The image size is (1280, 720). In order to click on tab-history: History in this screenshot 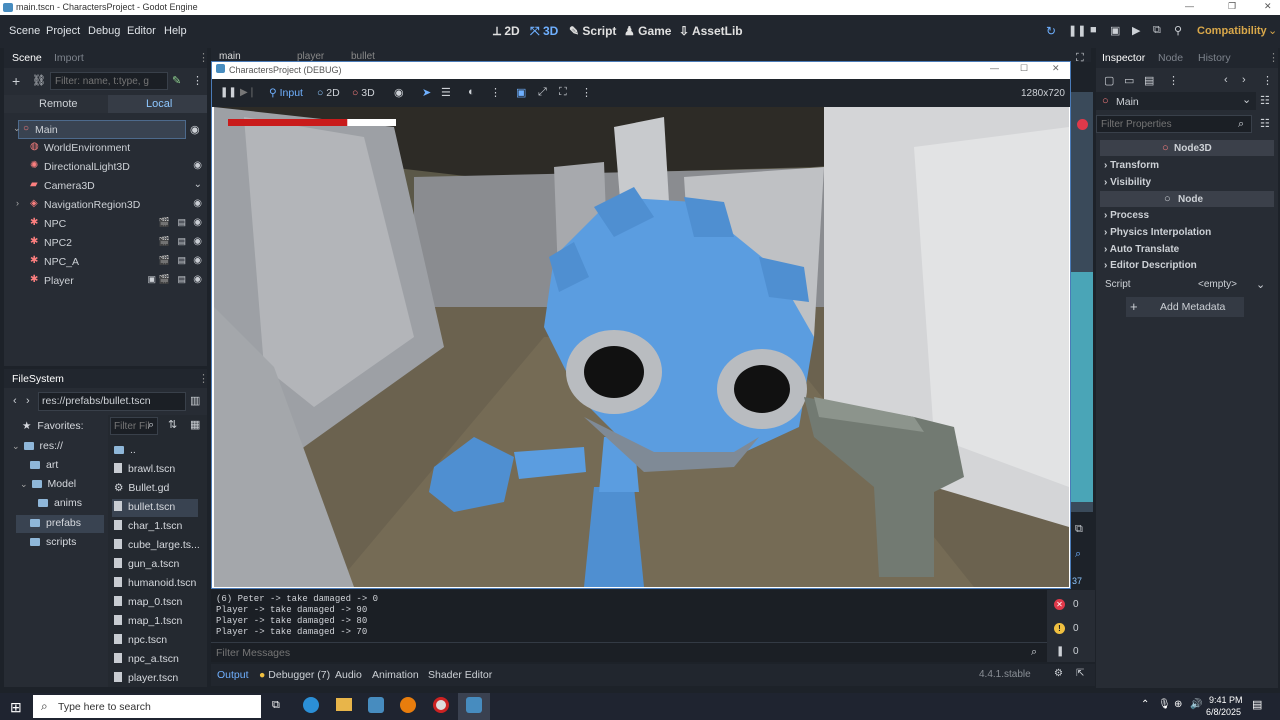, I will do `click(1214, 58)`.